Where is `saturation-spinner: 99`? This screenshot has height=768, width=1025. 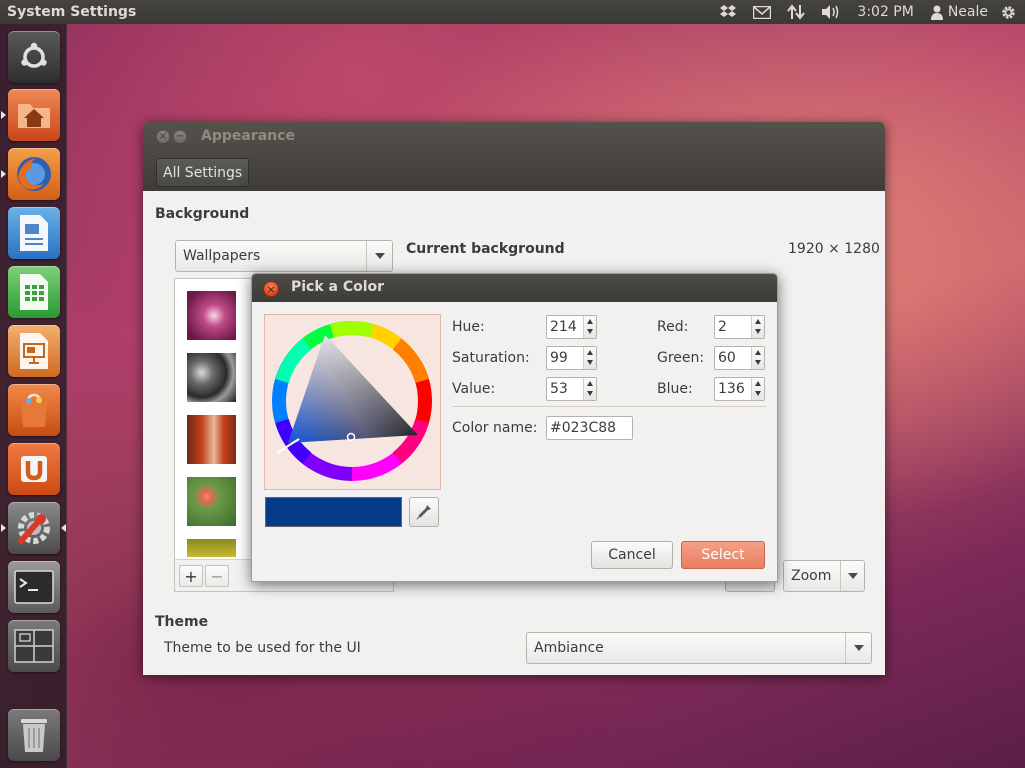
saturation-spinner: 99 is located at coordinates (571, 358).